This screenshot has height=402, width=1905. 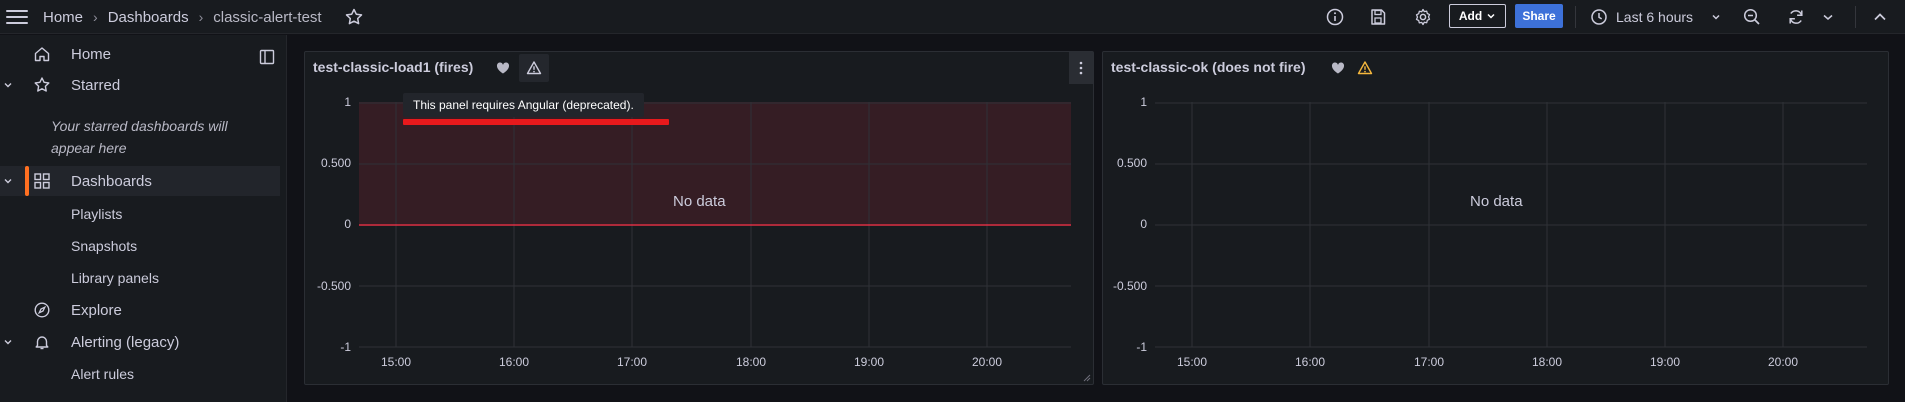 What do you see at coordinates (1335, 17) in the screenshot?
I see `info-icon` at bounding box center [1335, 17].